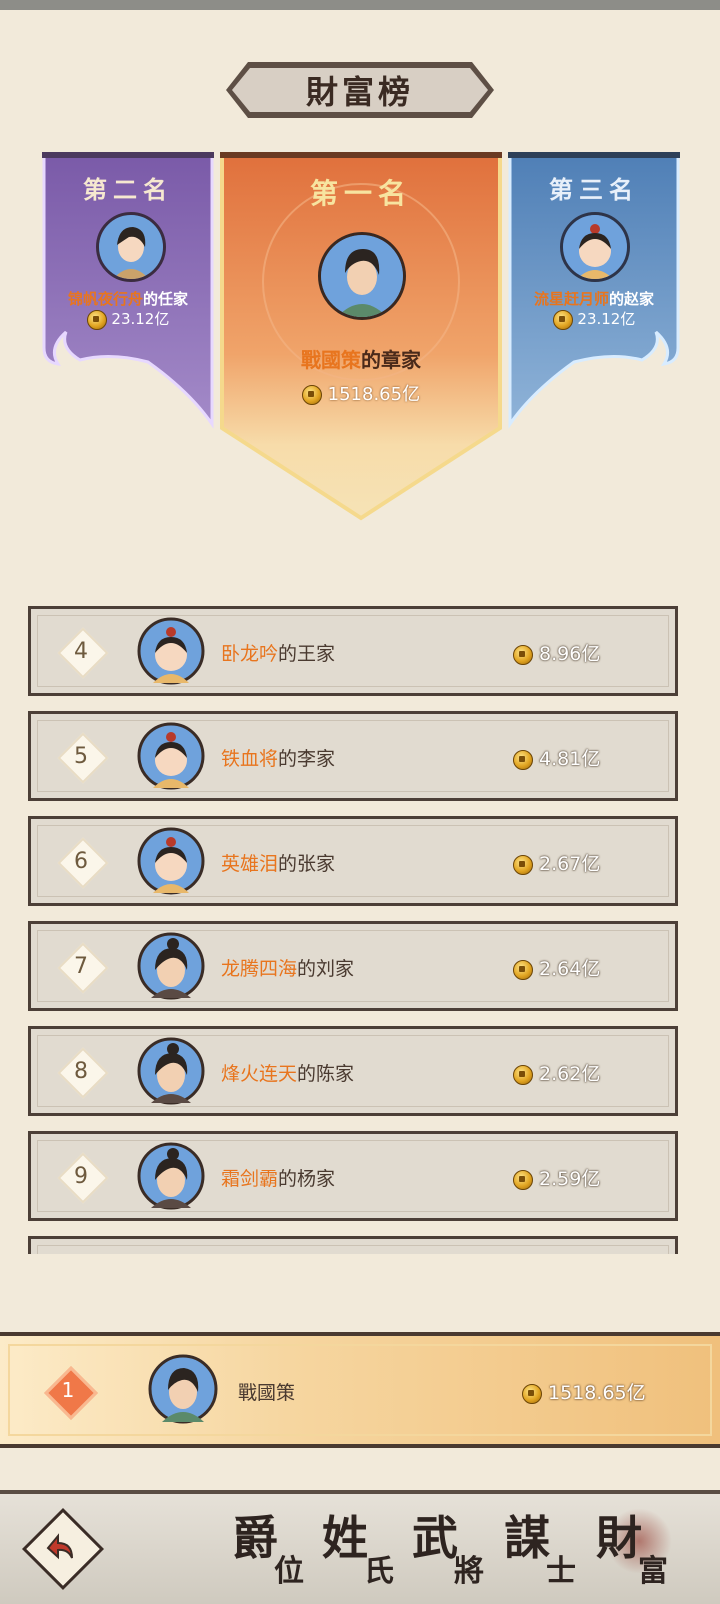  Describe the element at coordinates (556, 652) in the screenshot. I see `player-wealth: 8.96亿` at that location.